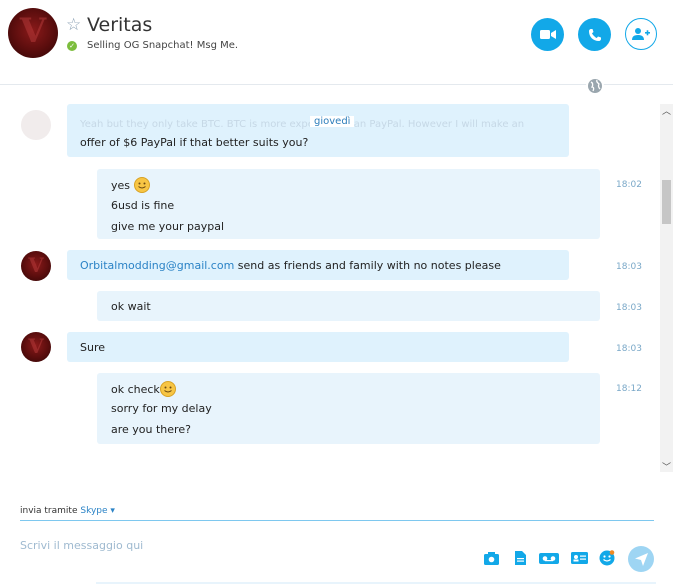  What do you see at coordinates (666, 288) in the screenshot?
I see `chat-scrollbar` at bounding box center [666, 288].